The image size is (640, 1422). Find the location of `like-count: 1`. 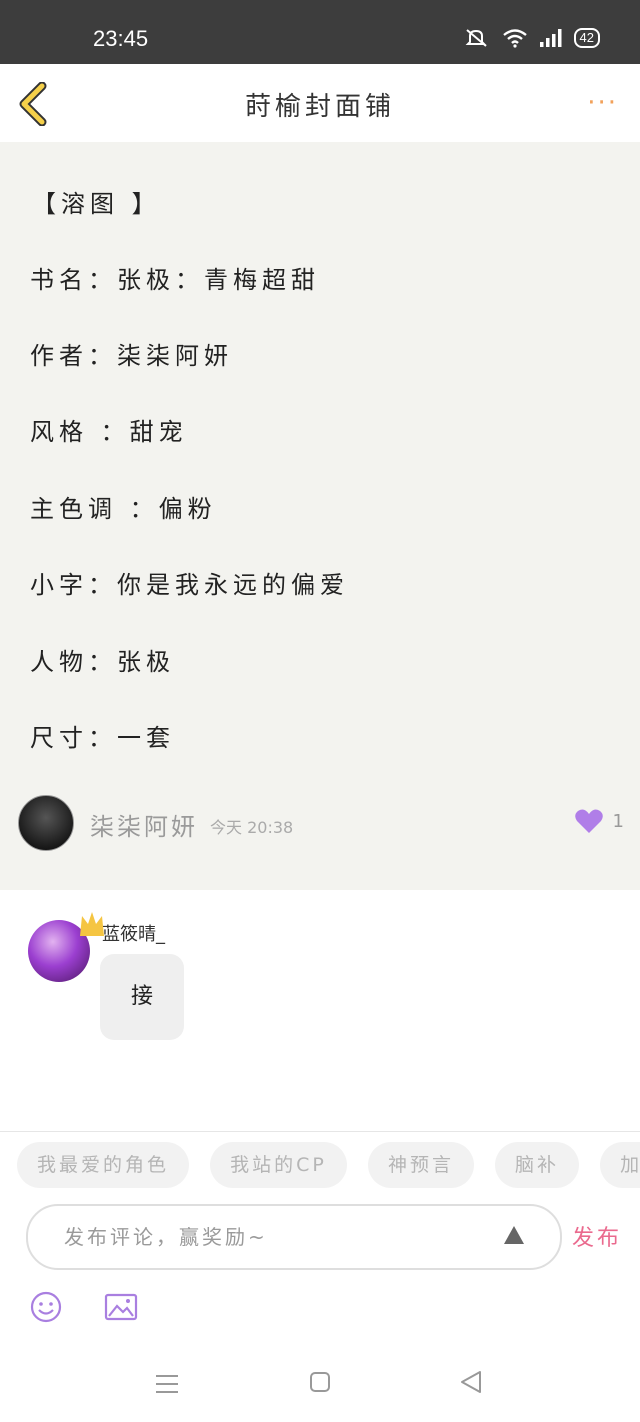

like-count: 1 is located at coordinates (618, 821).